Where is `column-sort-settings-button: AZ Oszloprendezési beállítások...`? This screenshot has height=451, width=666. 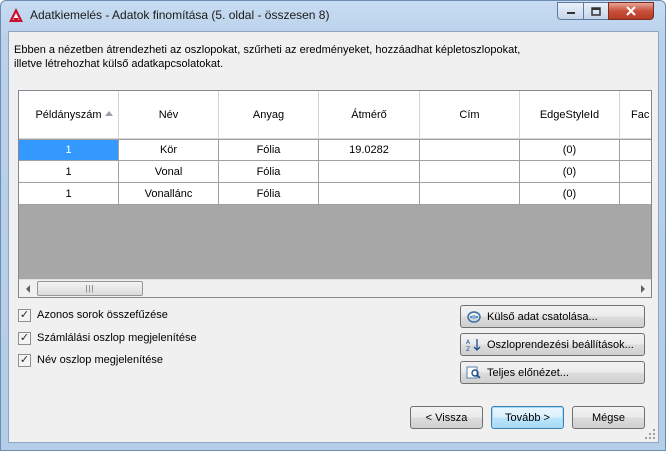 column-sort-settings-button: AZ Oszloprendezési beállítások... is located at coordinates (552, 344).